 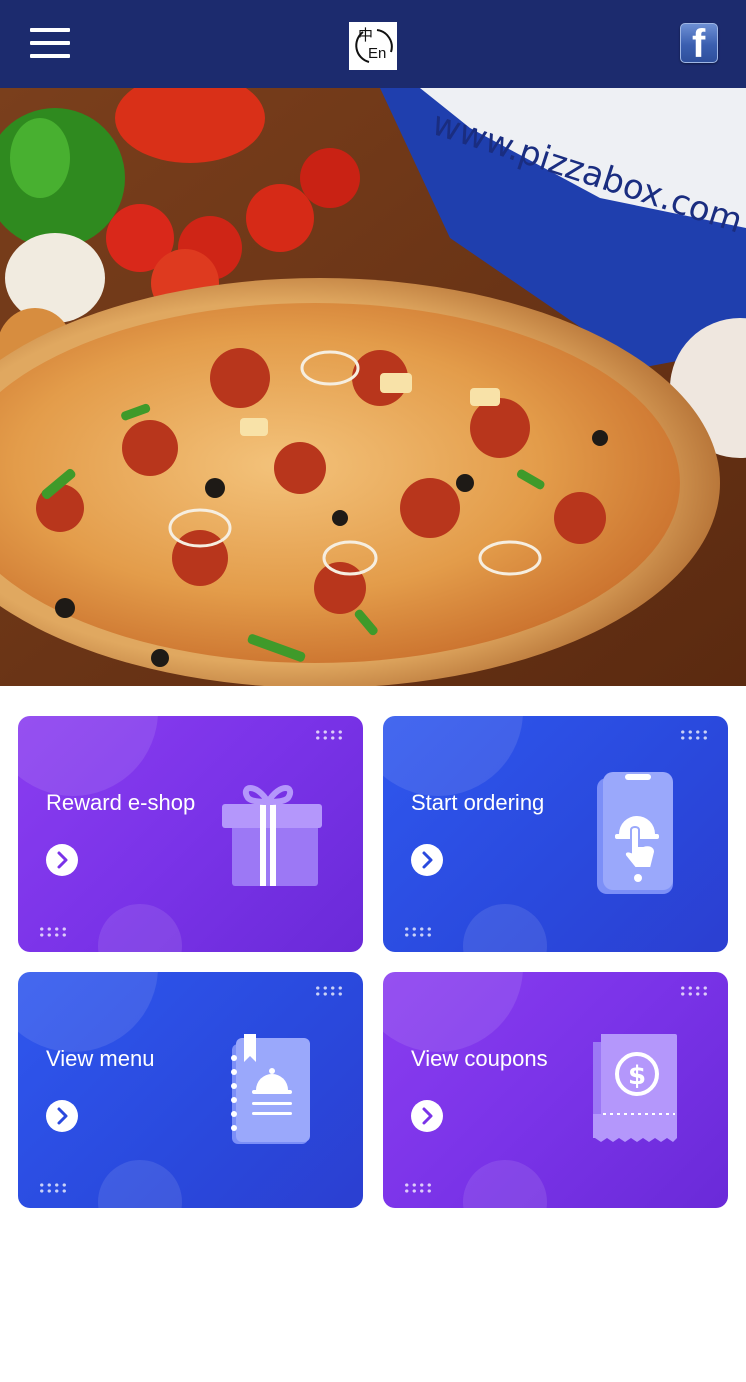 I want to click on tile-title: View menu, so click(x=100, y=1058).